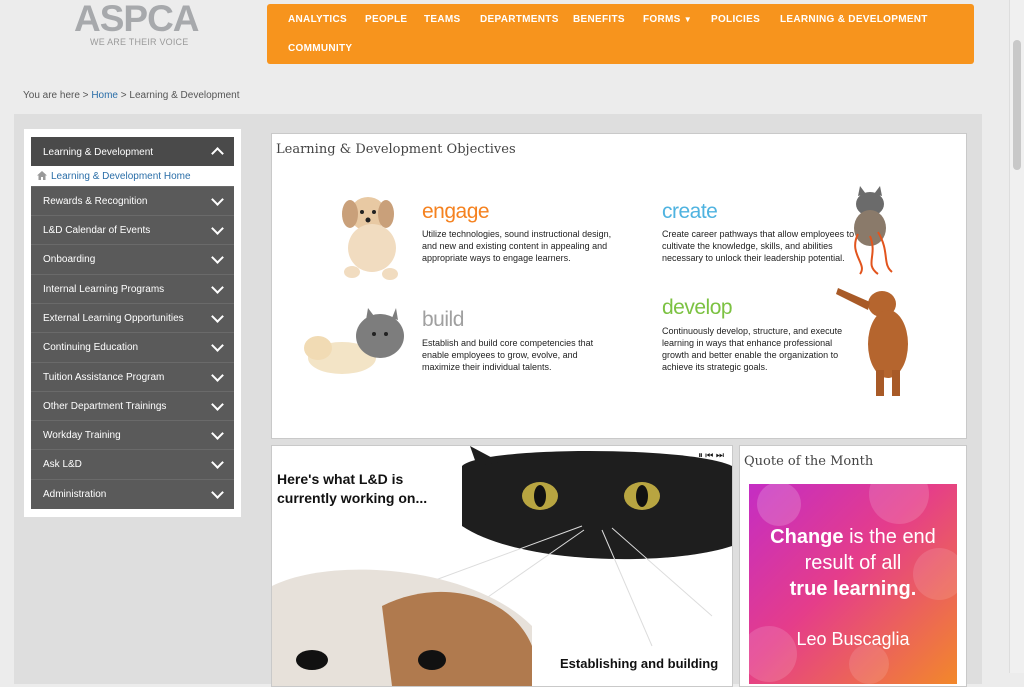 This screenshot has height=687, width=1024. What do you see at coordinates (872, 342) in the screenshot?
I see `dog-reaching-image` at bounding box center [872, 342].